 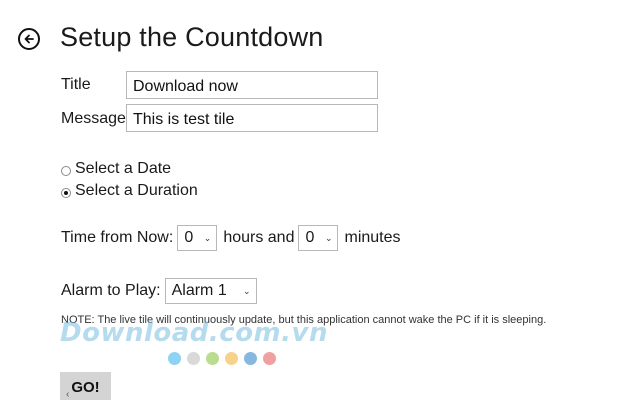 I want to click on radio-select-date: Select a Date, so click(x=116, y=169).